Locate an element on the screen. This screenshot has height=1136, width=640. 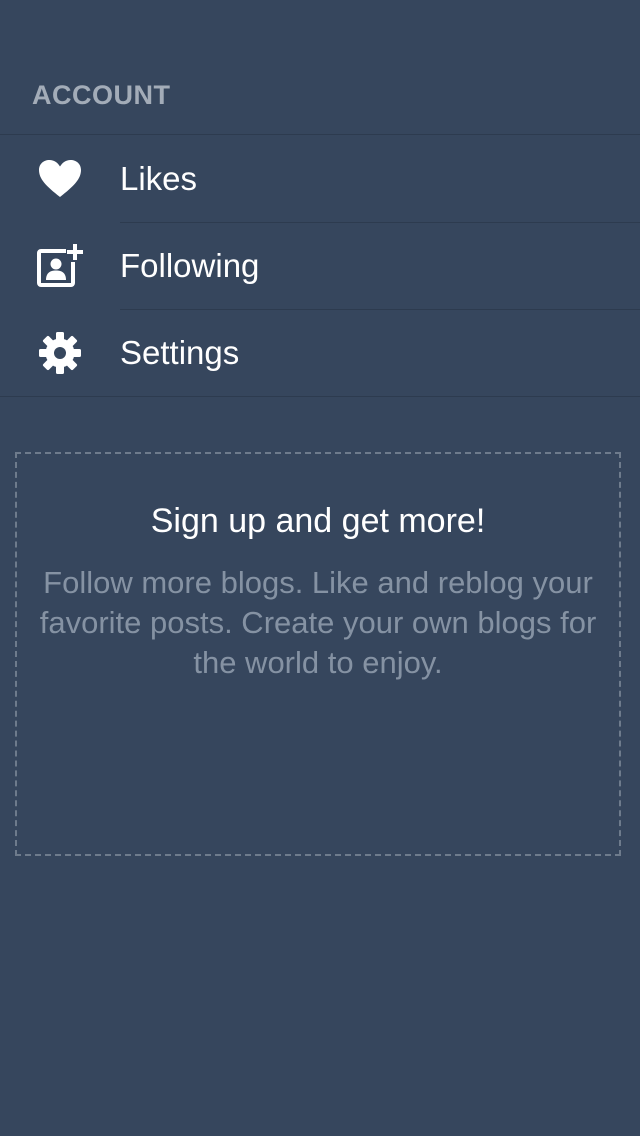
add-person-icon is located at coordinates (60, 266).